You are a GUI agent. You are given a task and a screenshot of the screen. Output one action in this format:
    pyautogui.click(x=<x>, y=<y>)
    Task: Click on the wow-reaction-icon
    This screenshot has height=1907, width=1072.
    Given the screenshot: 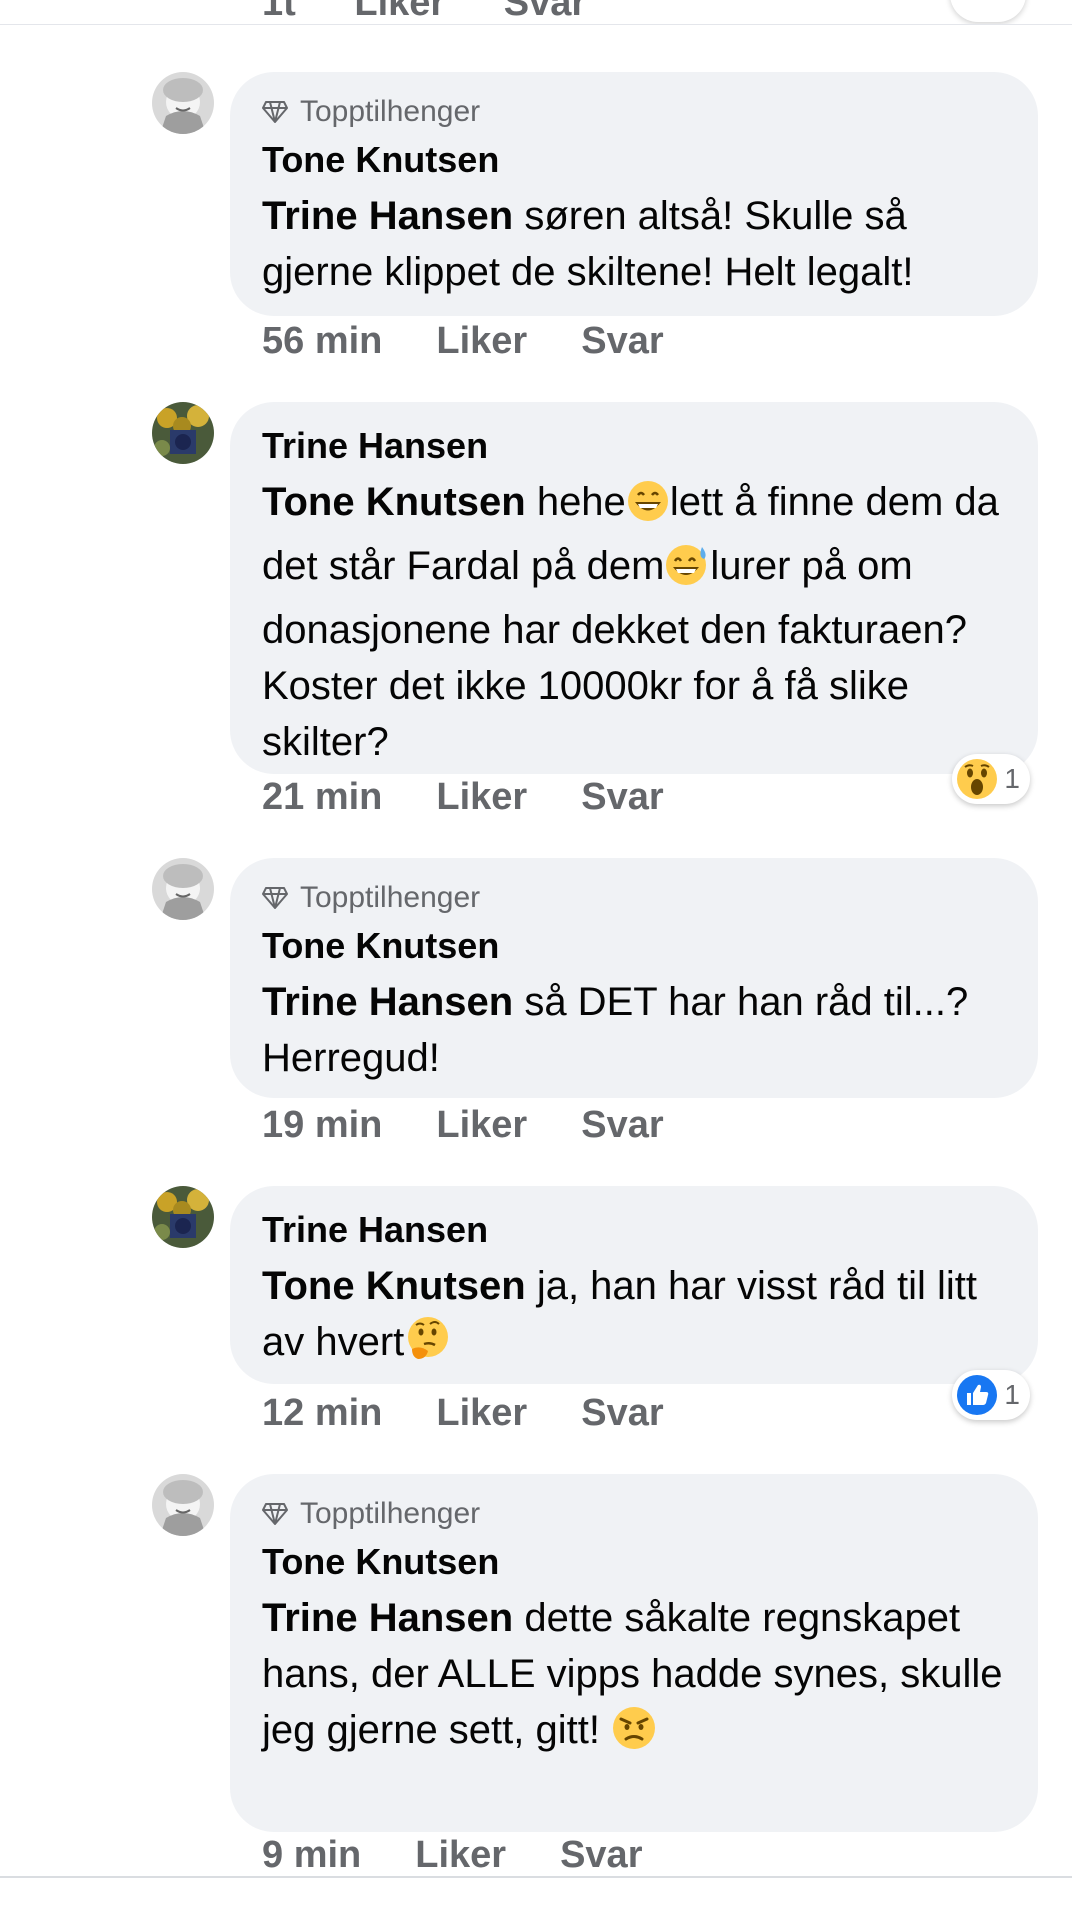 What is the action you would take?
    pyautogui.click(x=977, y=779)
    